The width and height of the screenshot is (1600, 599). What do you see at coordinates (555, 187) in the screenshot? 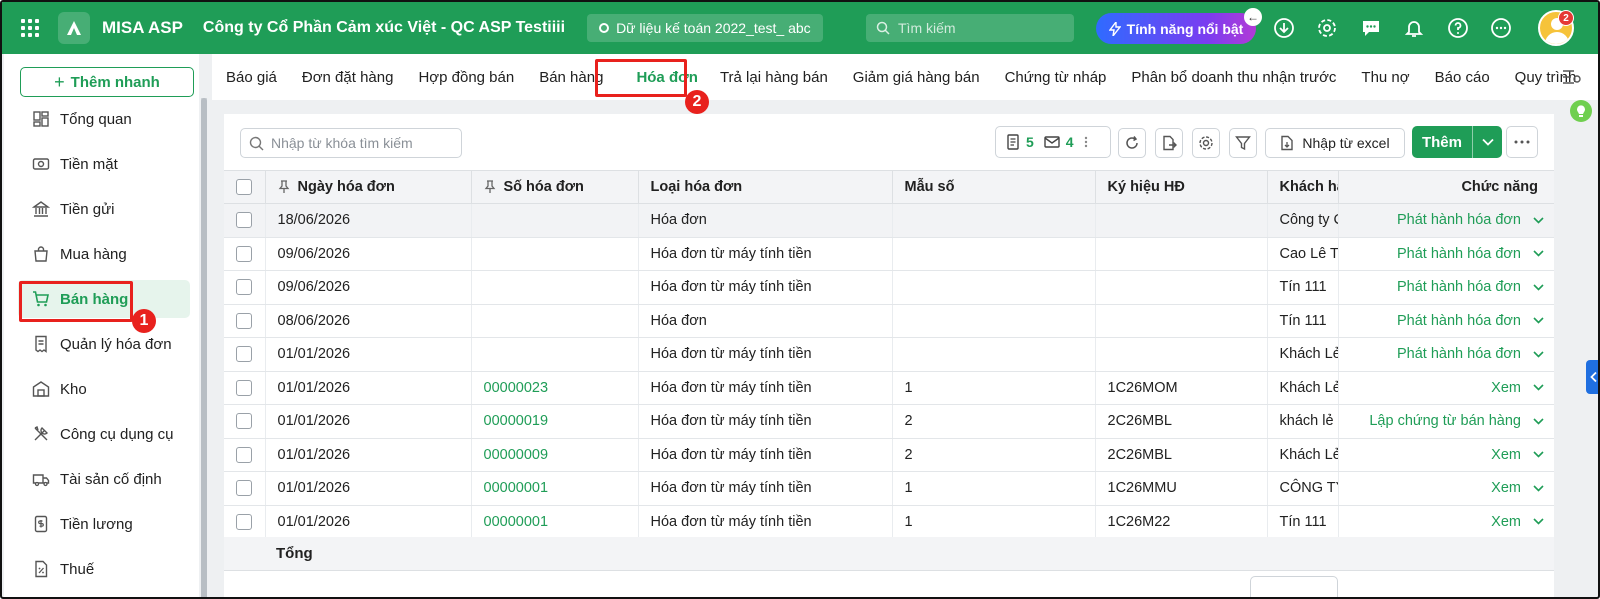
I see `column-header-number: Số hóa đơn` at bounding box center [555, 187].